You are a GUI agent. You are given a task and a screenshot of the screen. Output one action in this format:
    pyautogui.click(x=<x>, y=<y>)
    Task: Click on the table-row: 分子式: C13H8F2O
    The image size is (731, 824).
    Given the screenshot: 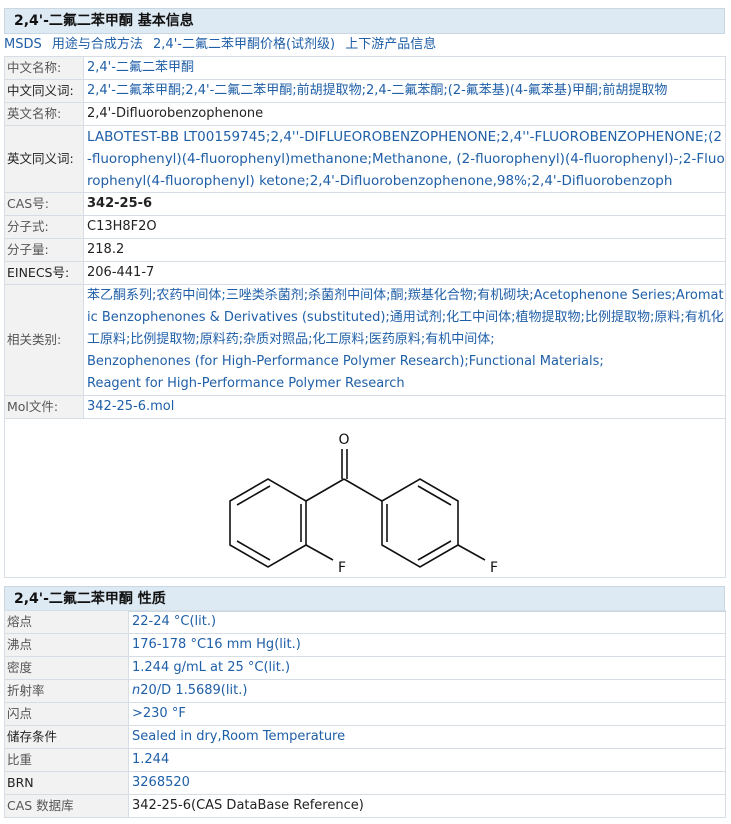 What is the action you would take?
    pyautogui.click(x=365, y=227)
    